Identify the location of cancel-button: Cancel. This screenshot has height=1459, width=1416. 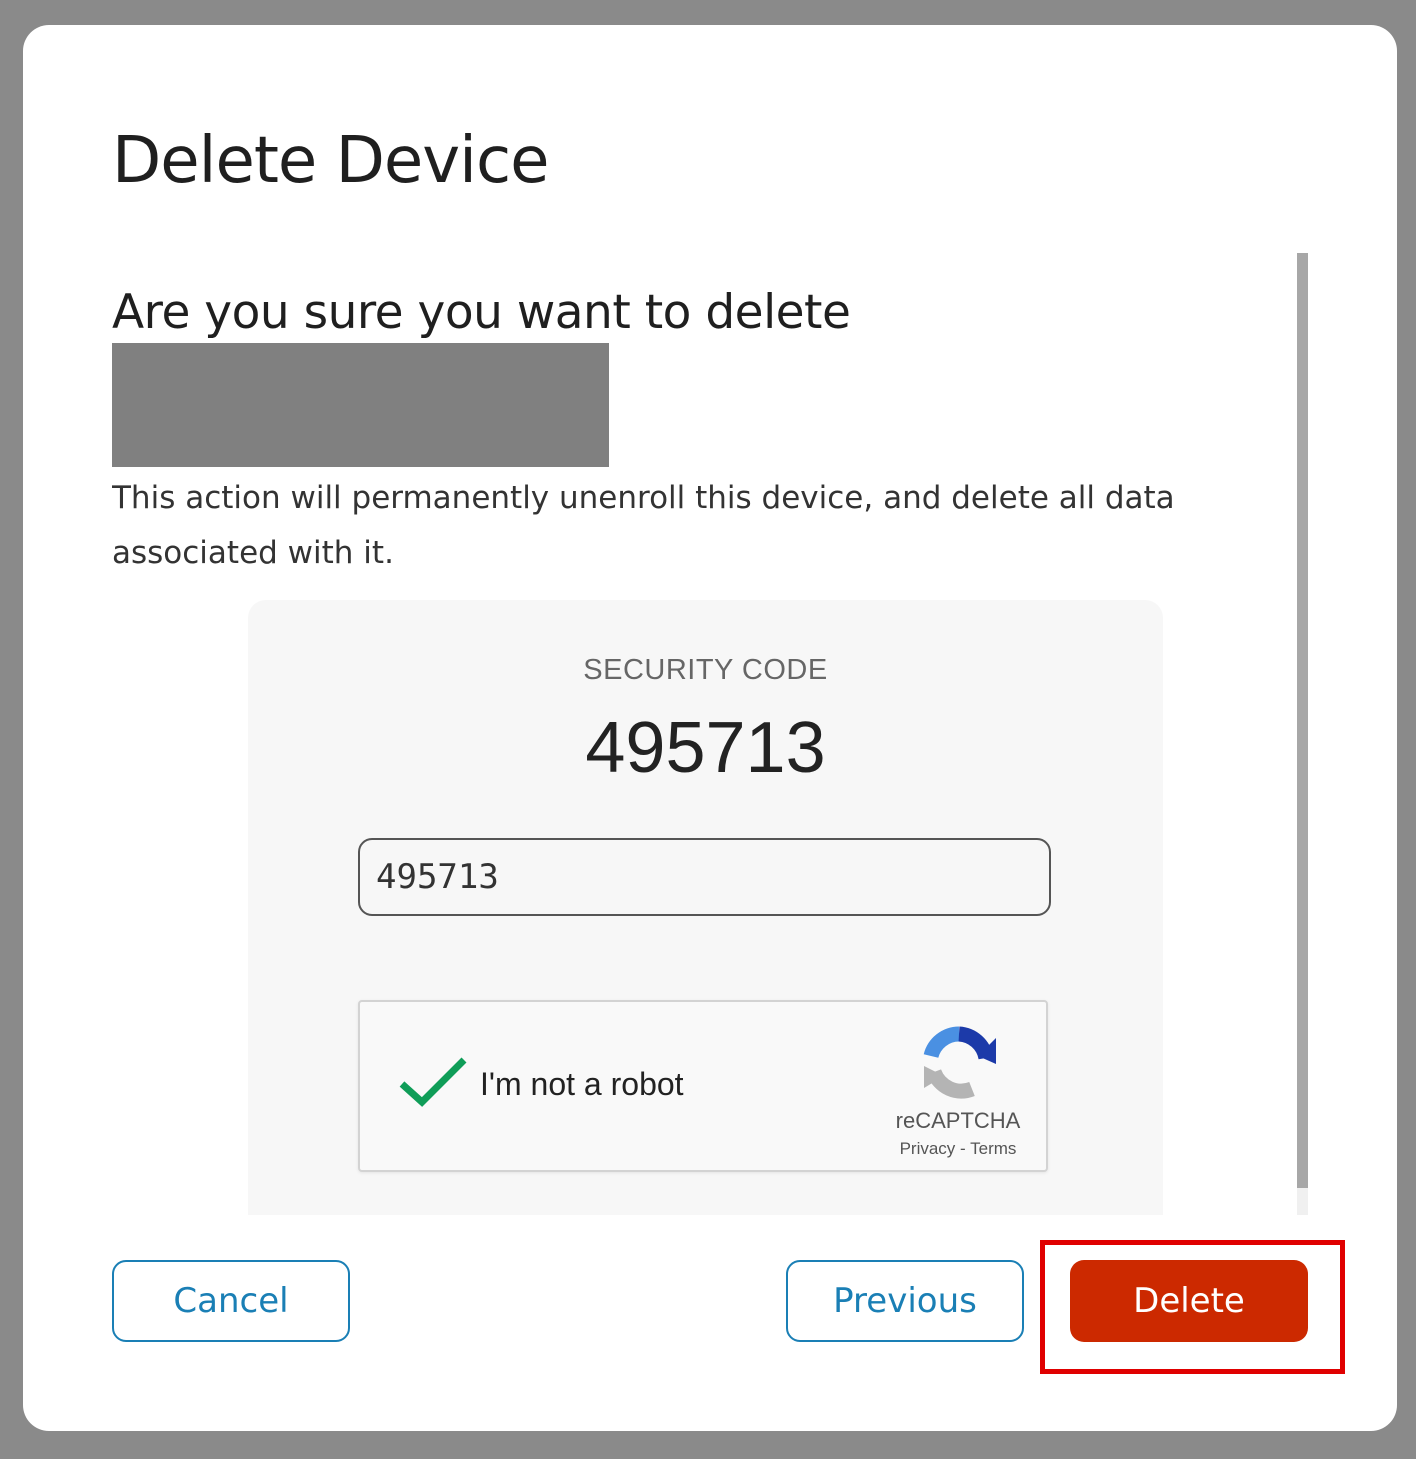
(231, 1301).